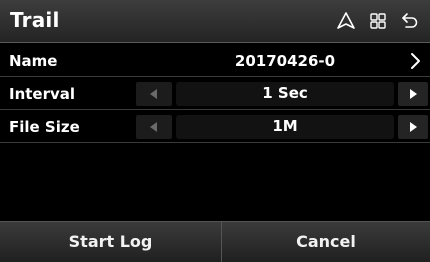 Image resolution: width=430 pixels, height=262 pixels. What do you see at coordinates (413, 94) in the screenshot?
I see `interval-increase-button` at bounding box center [413, 94].